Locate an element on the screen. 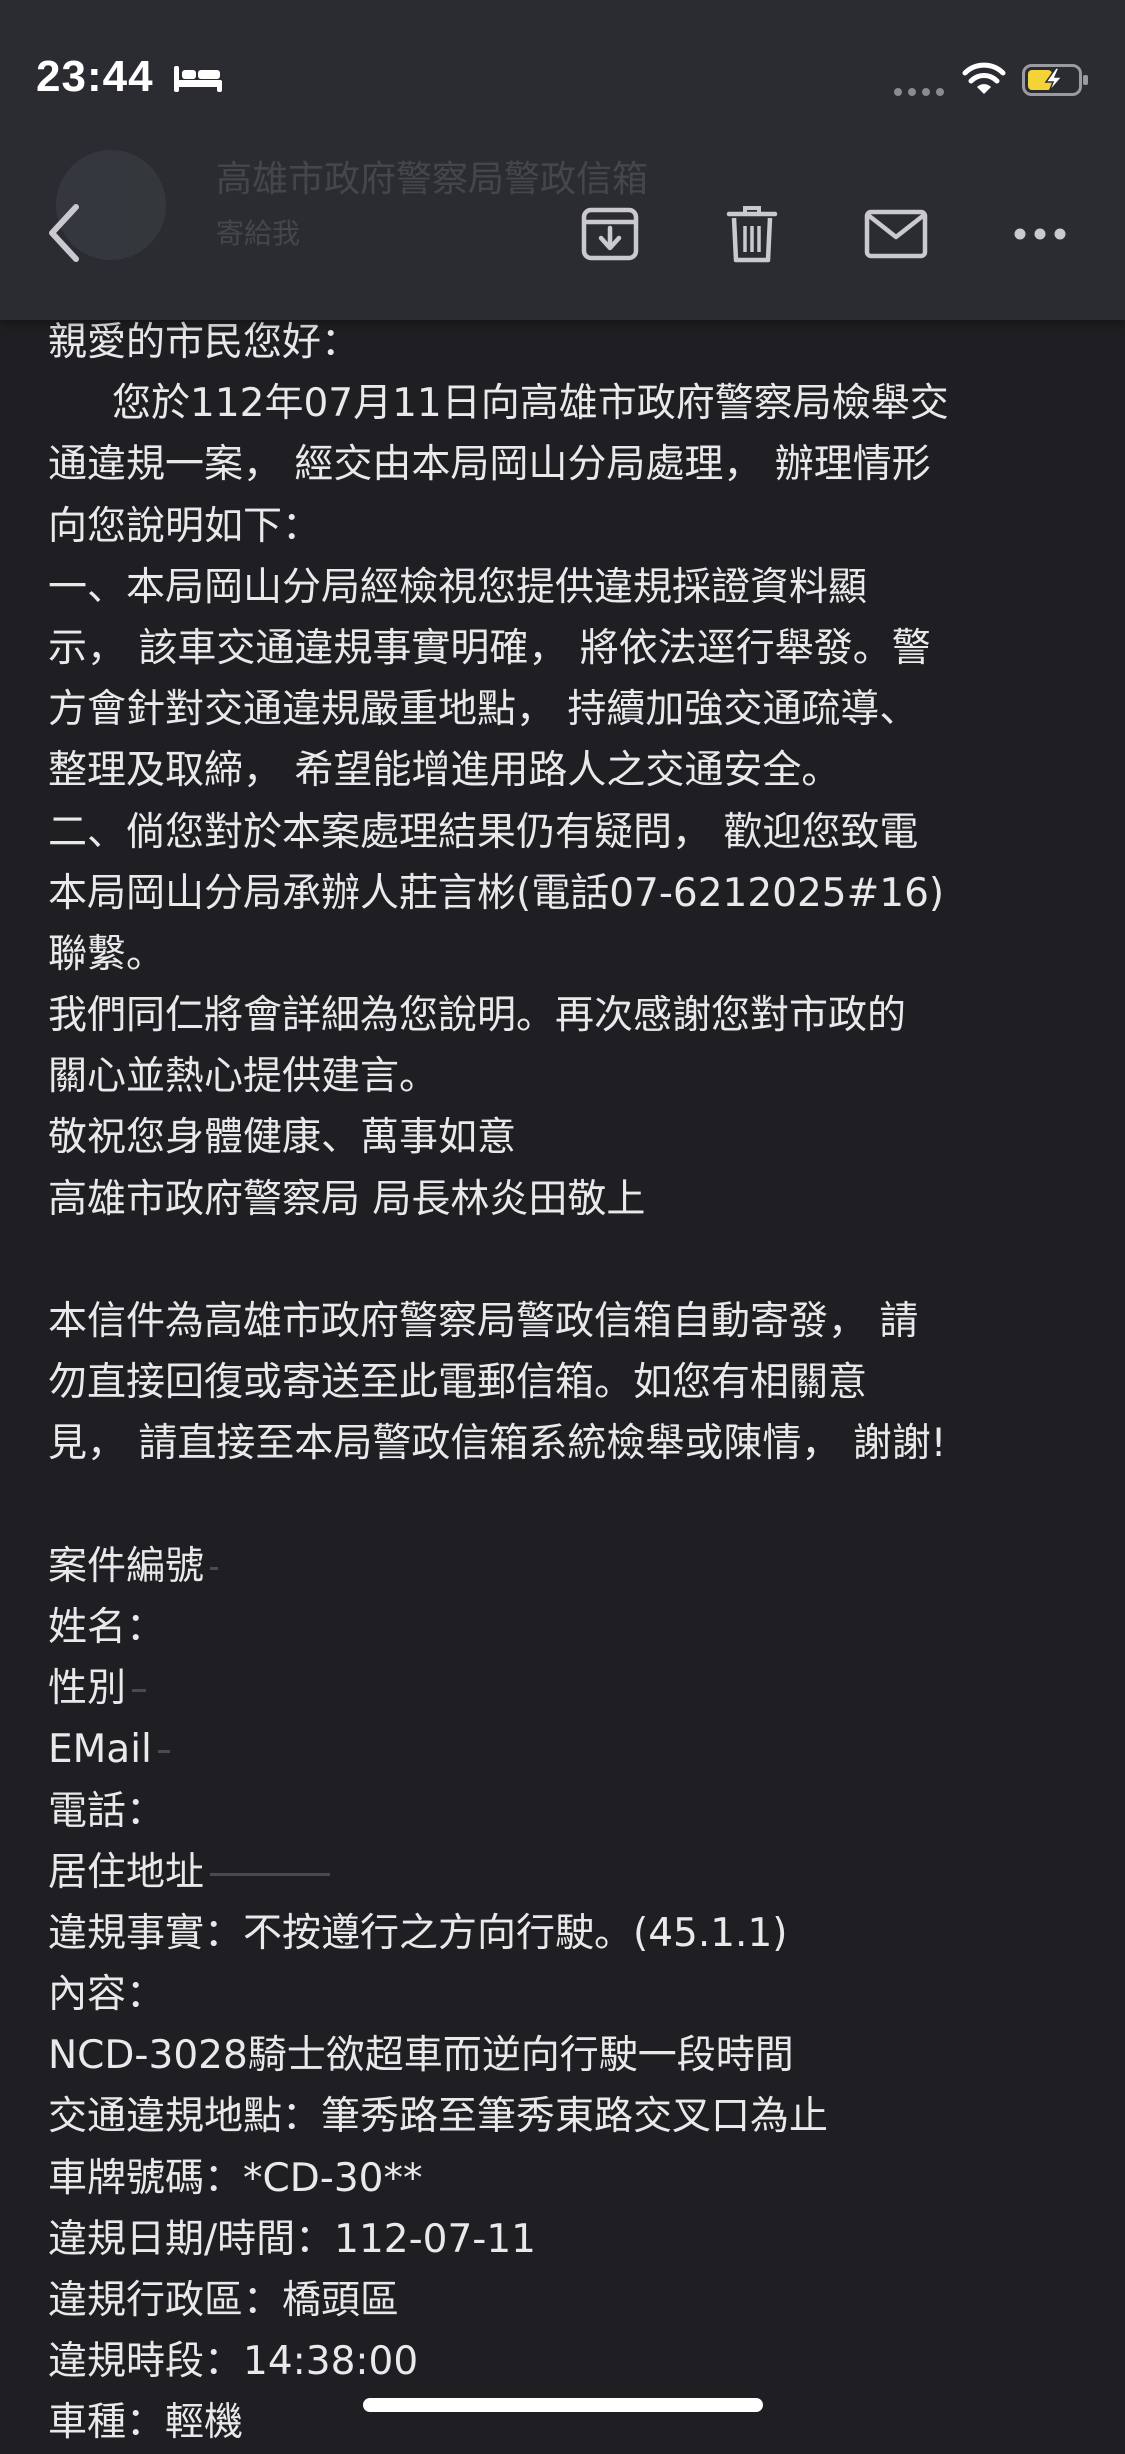  detail-line: 違規事實：不按遵行之方向行駛。(45.1.1) is located at coordinates (418, 1933).